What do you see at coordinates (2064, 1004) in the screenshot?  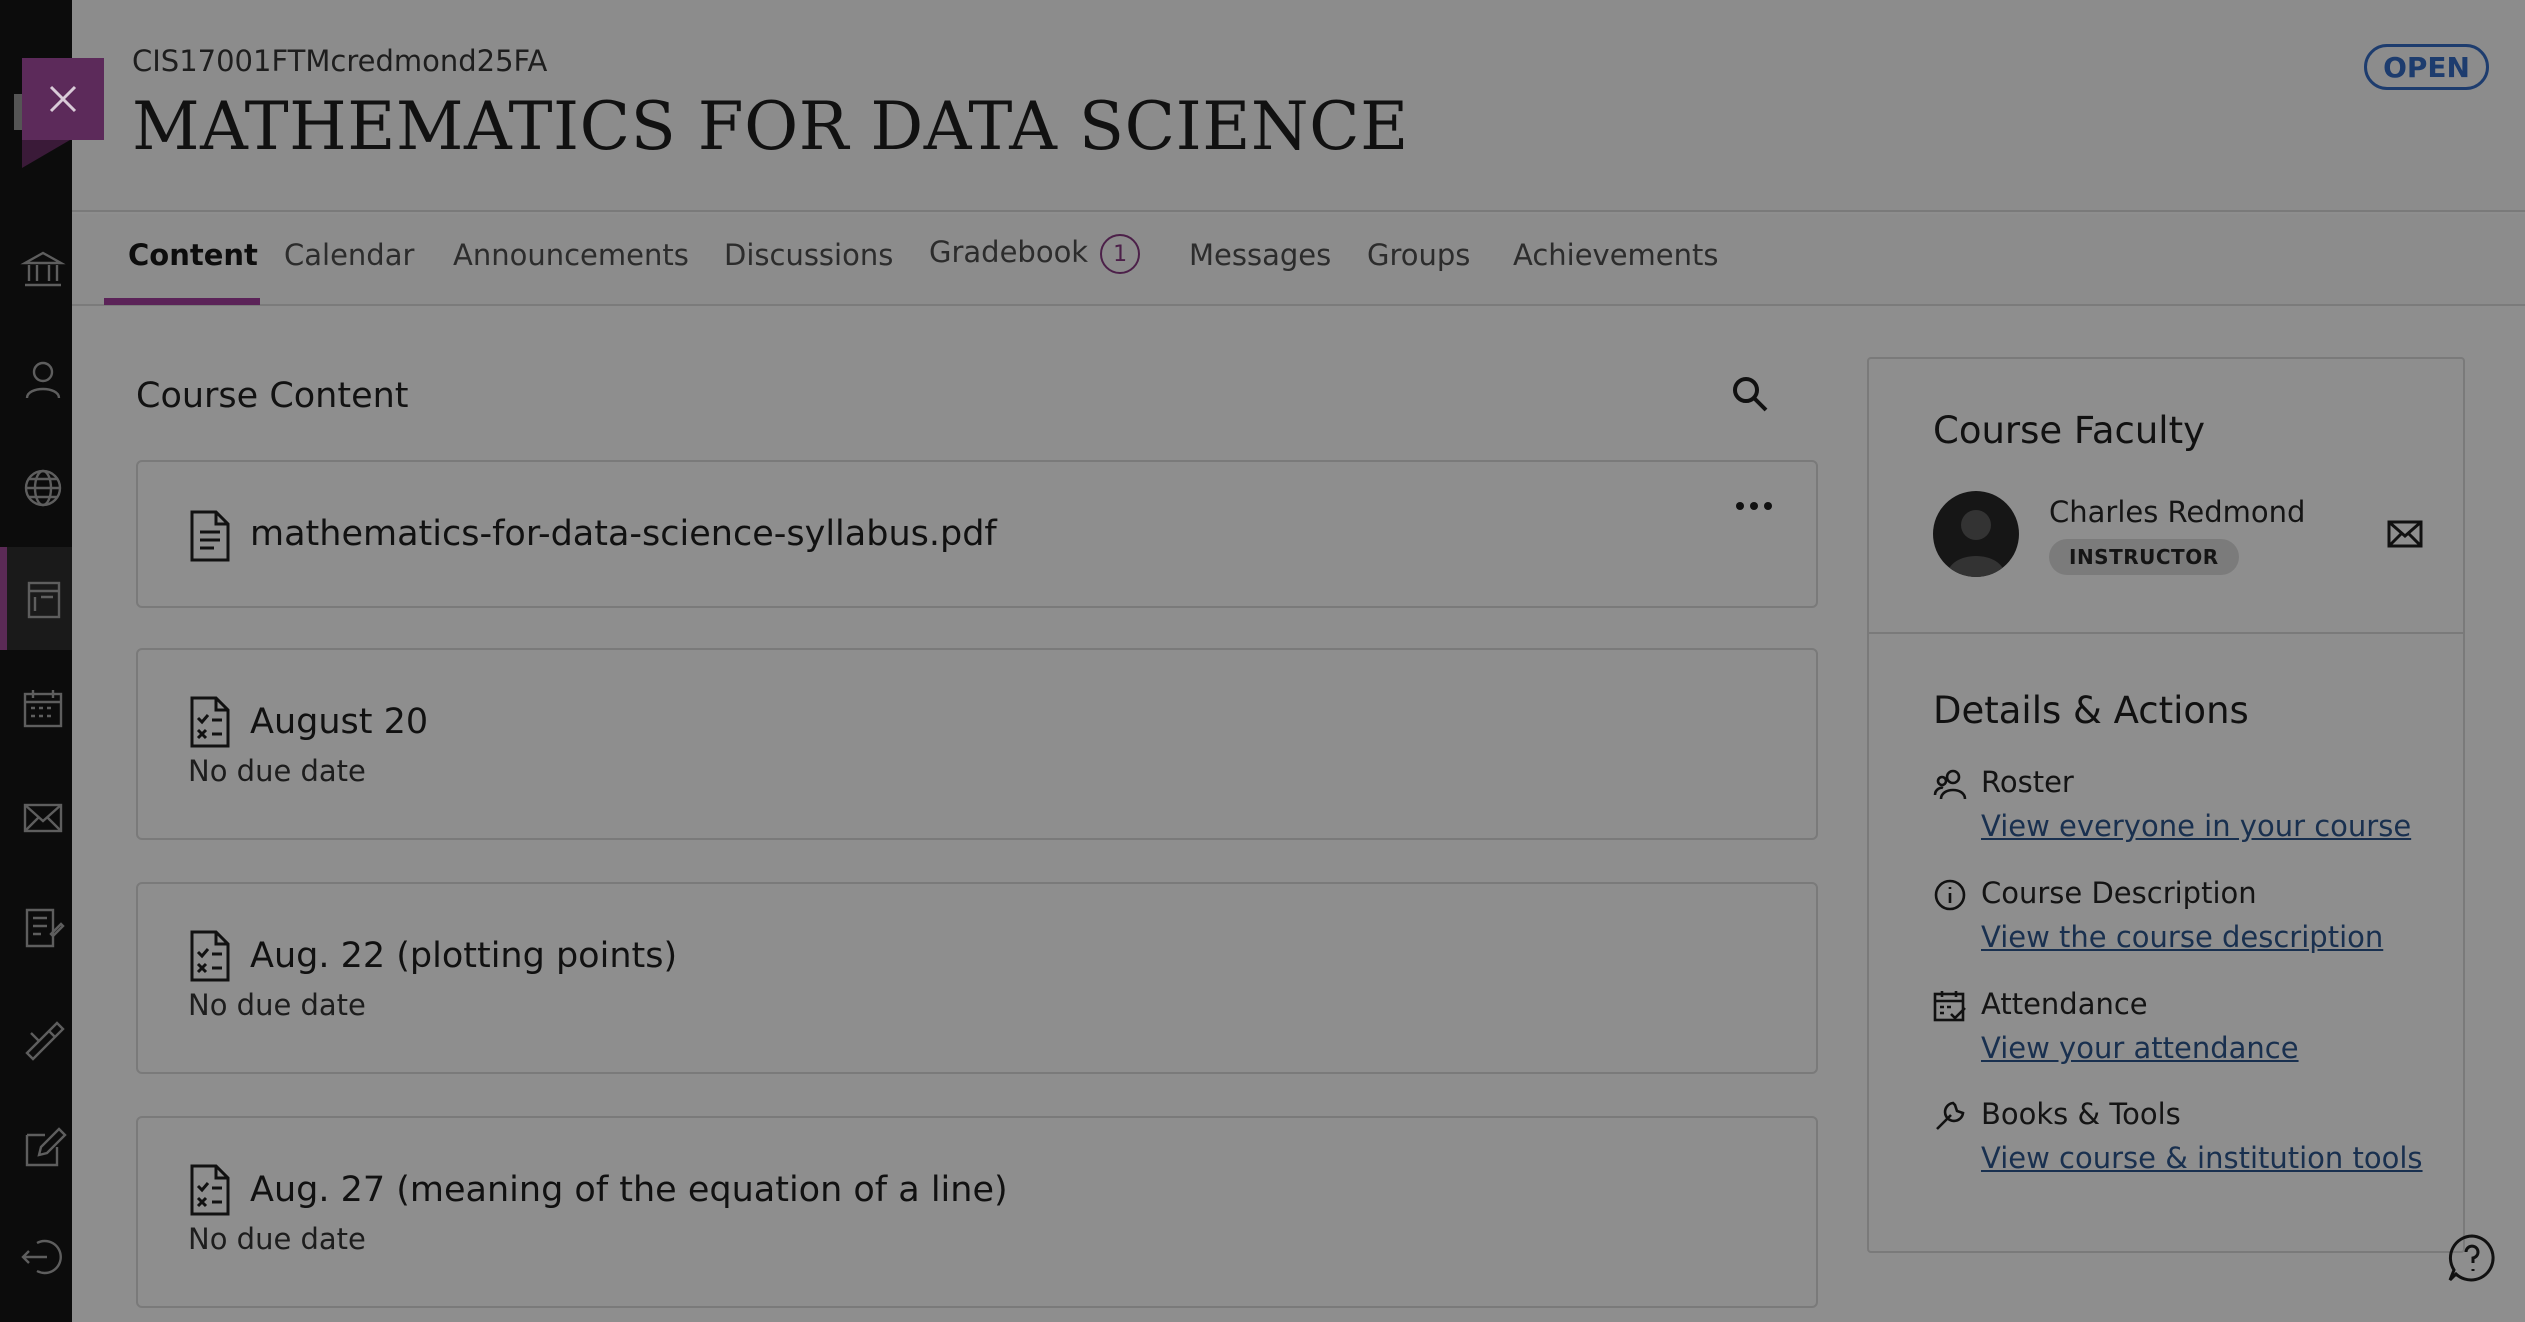 I see `attendance-label: Attendance` at bounding box center [2064, 1004].